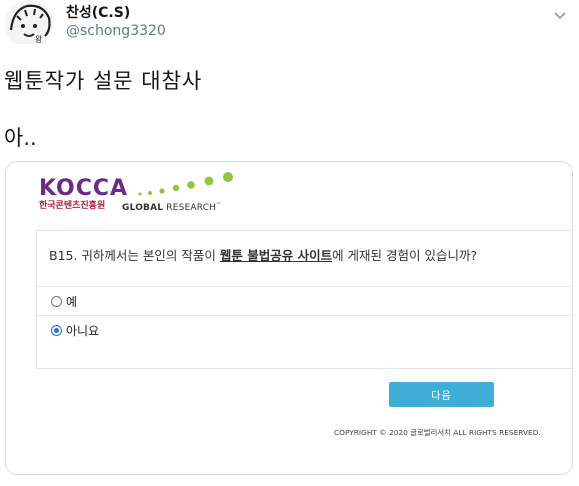 The height and width of the screenshot is (486, 579). What do you see at coordinates (172, 207) in the screenshot?
I see `global-research-logo: GLOBAL RESEARCH™` at bounding box center [172, 207].